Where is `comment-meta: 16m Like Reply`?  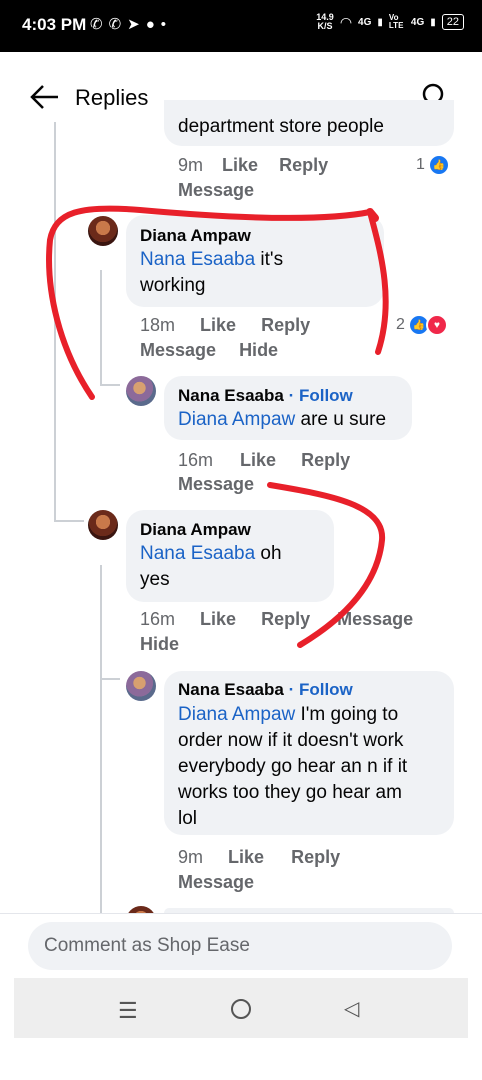 comment-meta: 16m Like Reply is located at coordinates (264, 460).